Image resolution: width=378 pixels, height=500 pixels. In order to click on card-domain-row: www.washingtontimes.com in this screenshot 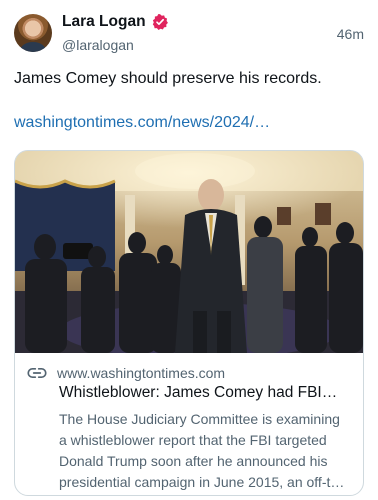, I will do `click(126, 373)`.